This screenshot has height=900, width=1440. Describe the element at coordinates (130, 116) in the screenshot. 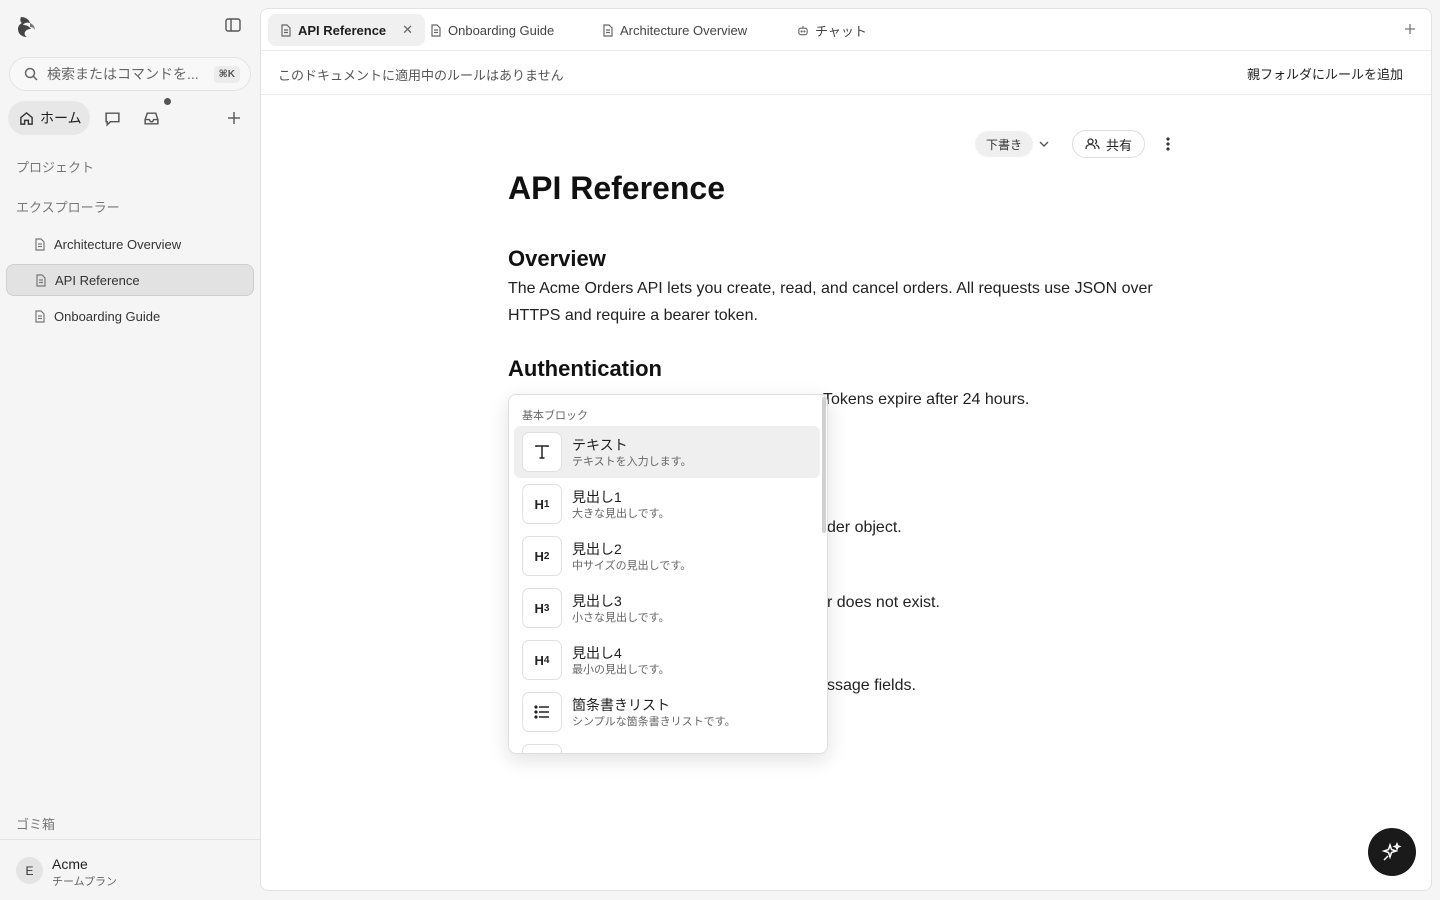

I see `sidebar-nav: ホーム` at that location.